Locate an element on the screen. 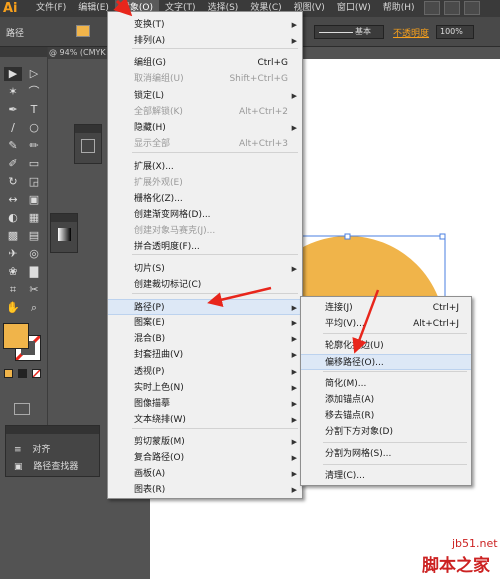 This screenshot has height=579, width=500. blend-icon: ◎ is located at coordinates (34, 254).